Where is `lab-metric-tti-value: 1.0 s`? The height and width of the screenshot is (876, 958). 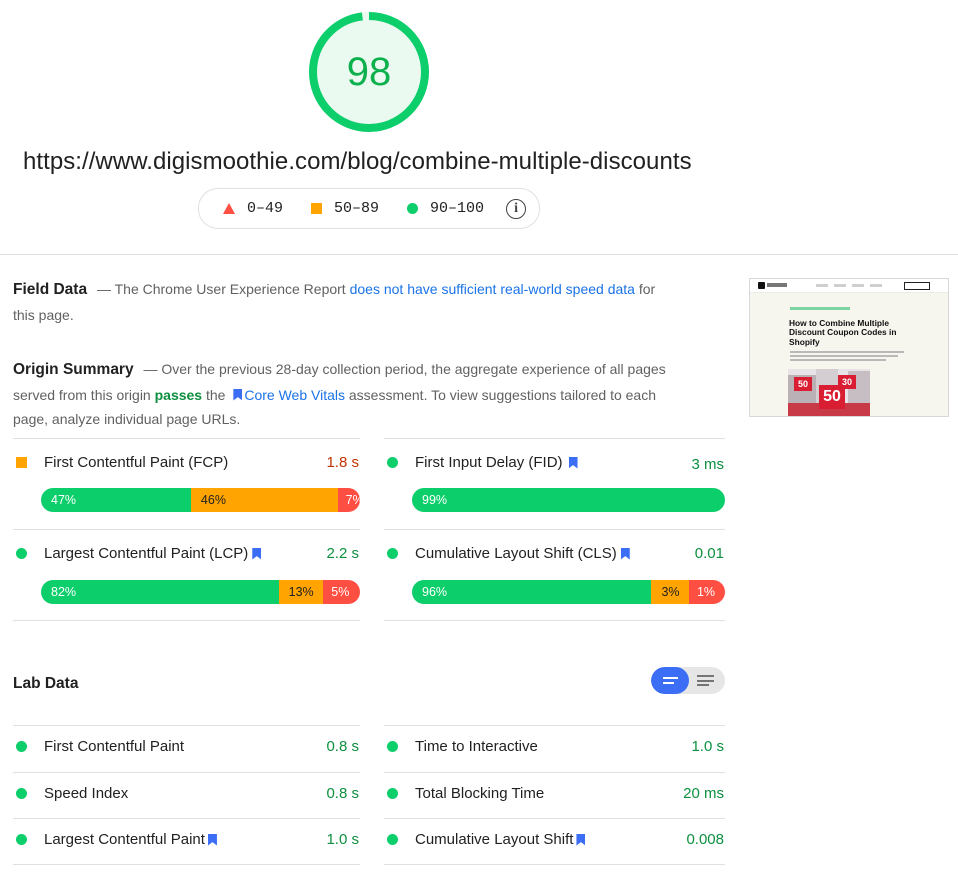 lab-metric-tti-value: 1.0 s is located at coordinates (707, 746).